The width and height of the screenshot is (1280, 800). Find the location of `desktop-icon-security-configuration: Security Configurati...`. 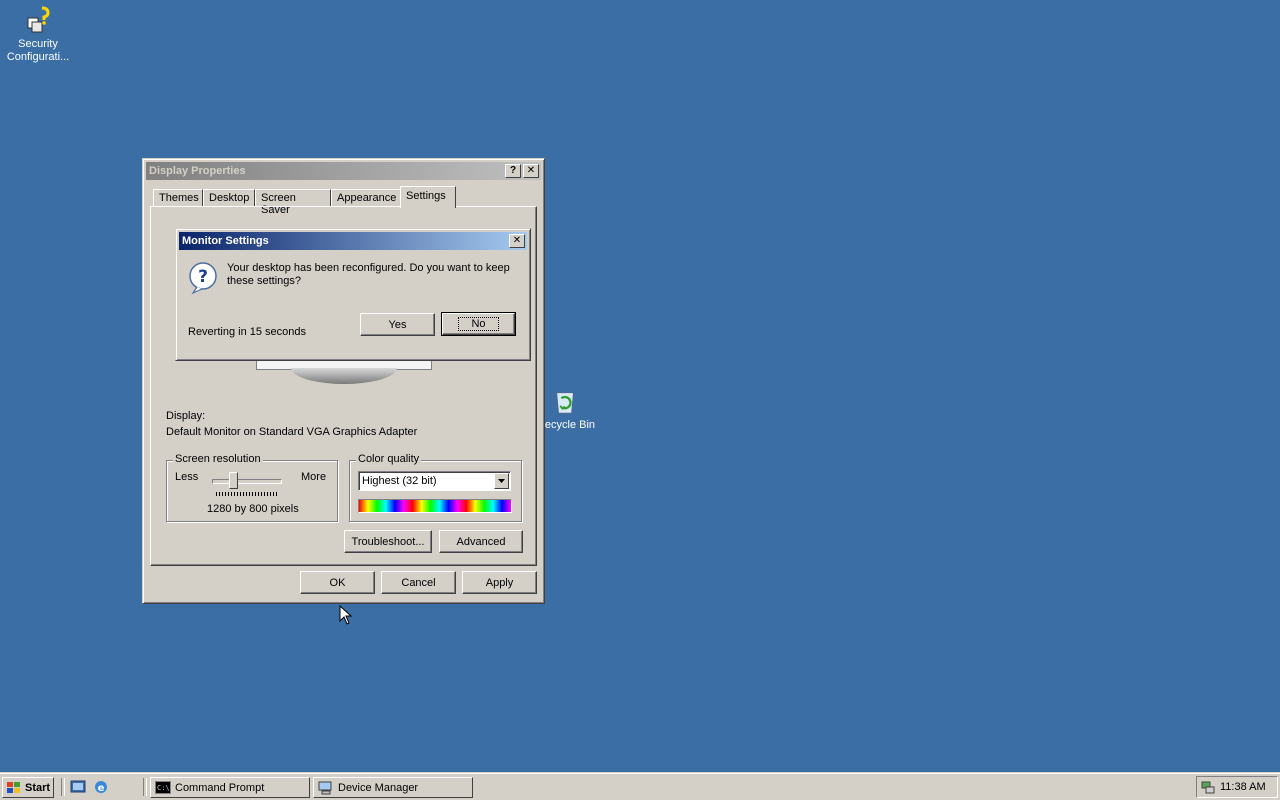

desktop-icon-security-configuration: Security Configurati... is located at coordinates (38, 34).